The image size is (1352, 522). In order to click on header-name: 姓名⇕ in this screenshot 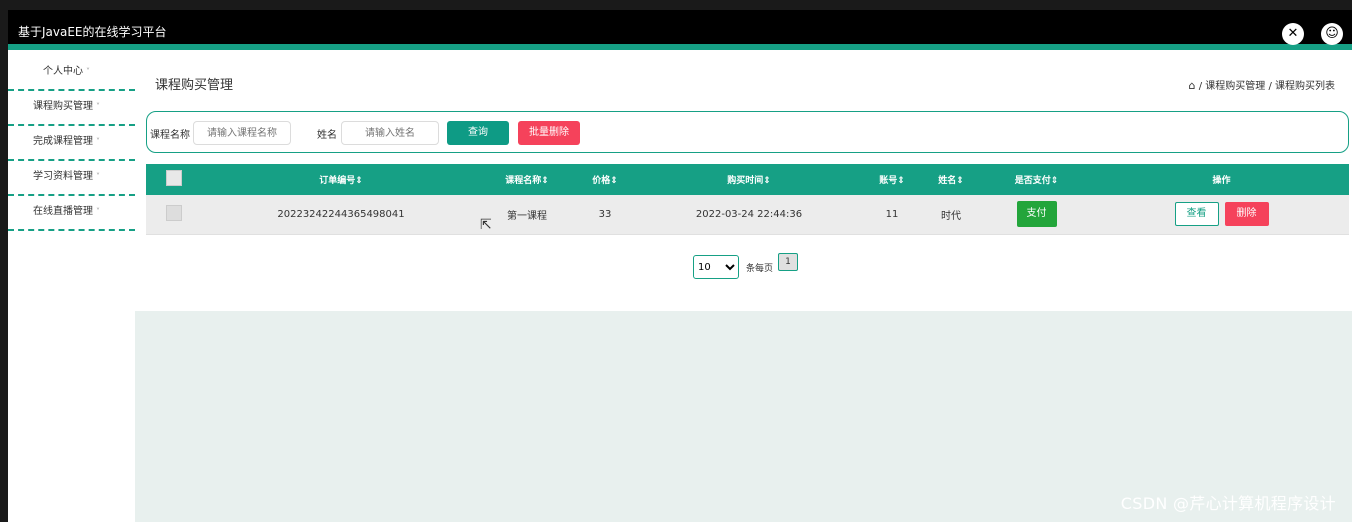, I will do `click(951, 179)`.